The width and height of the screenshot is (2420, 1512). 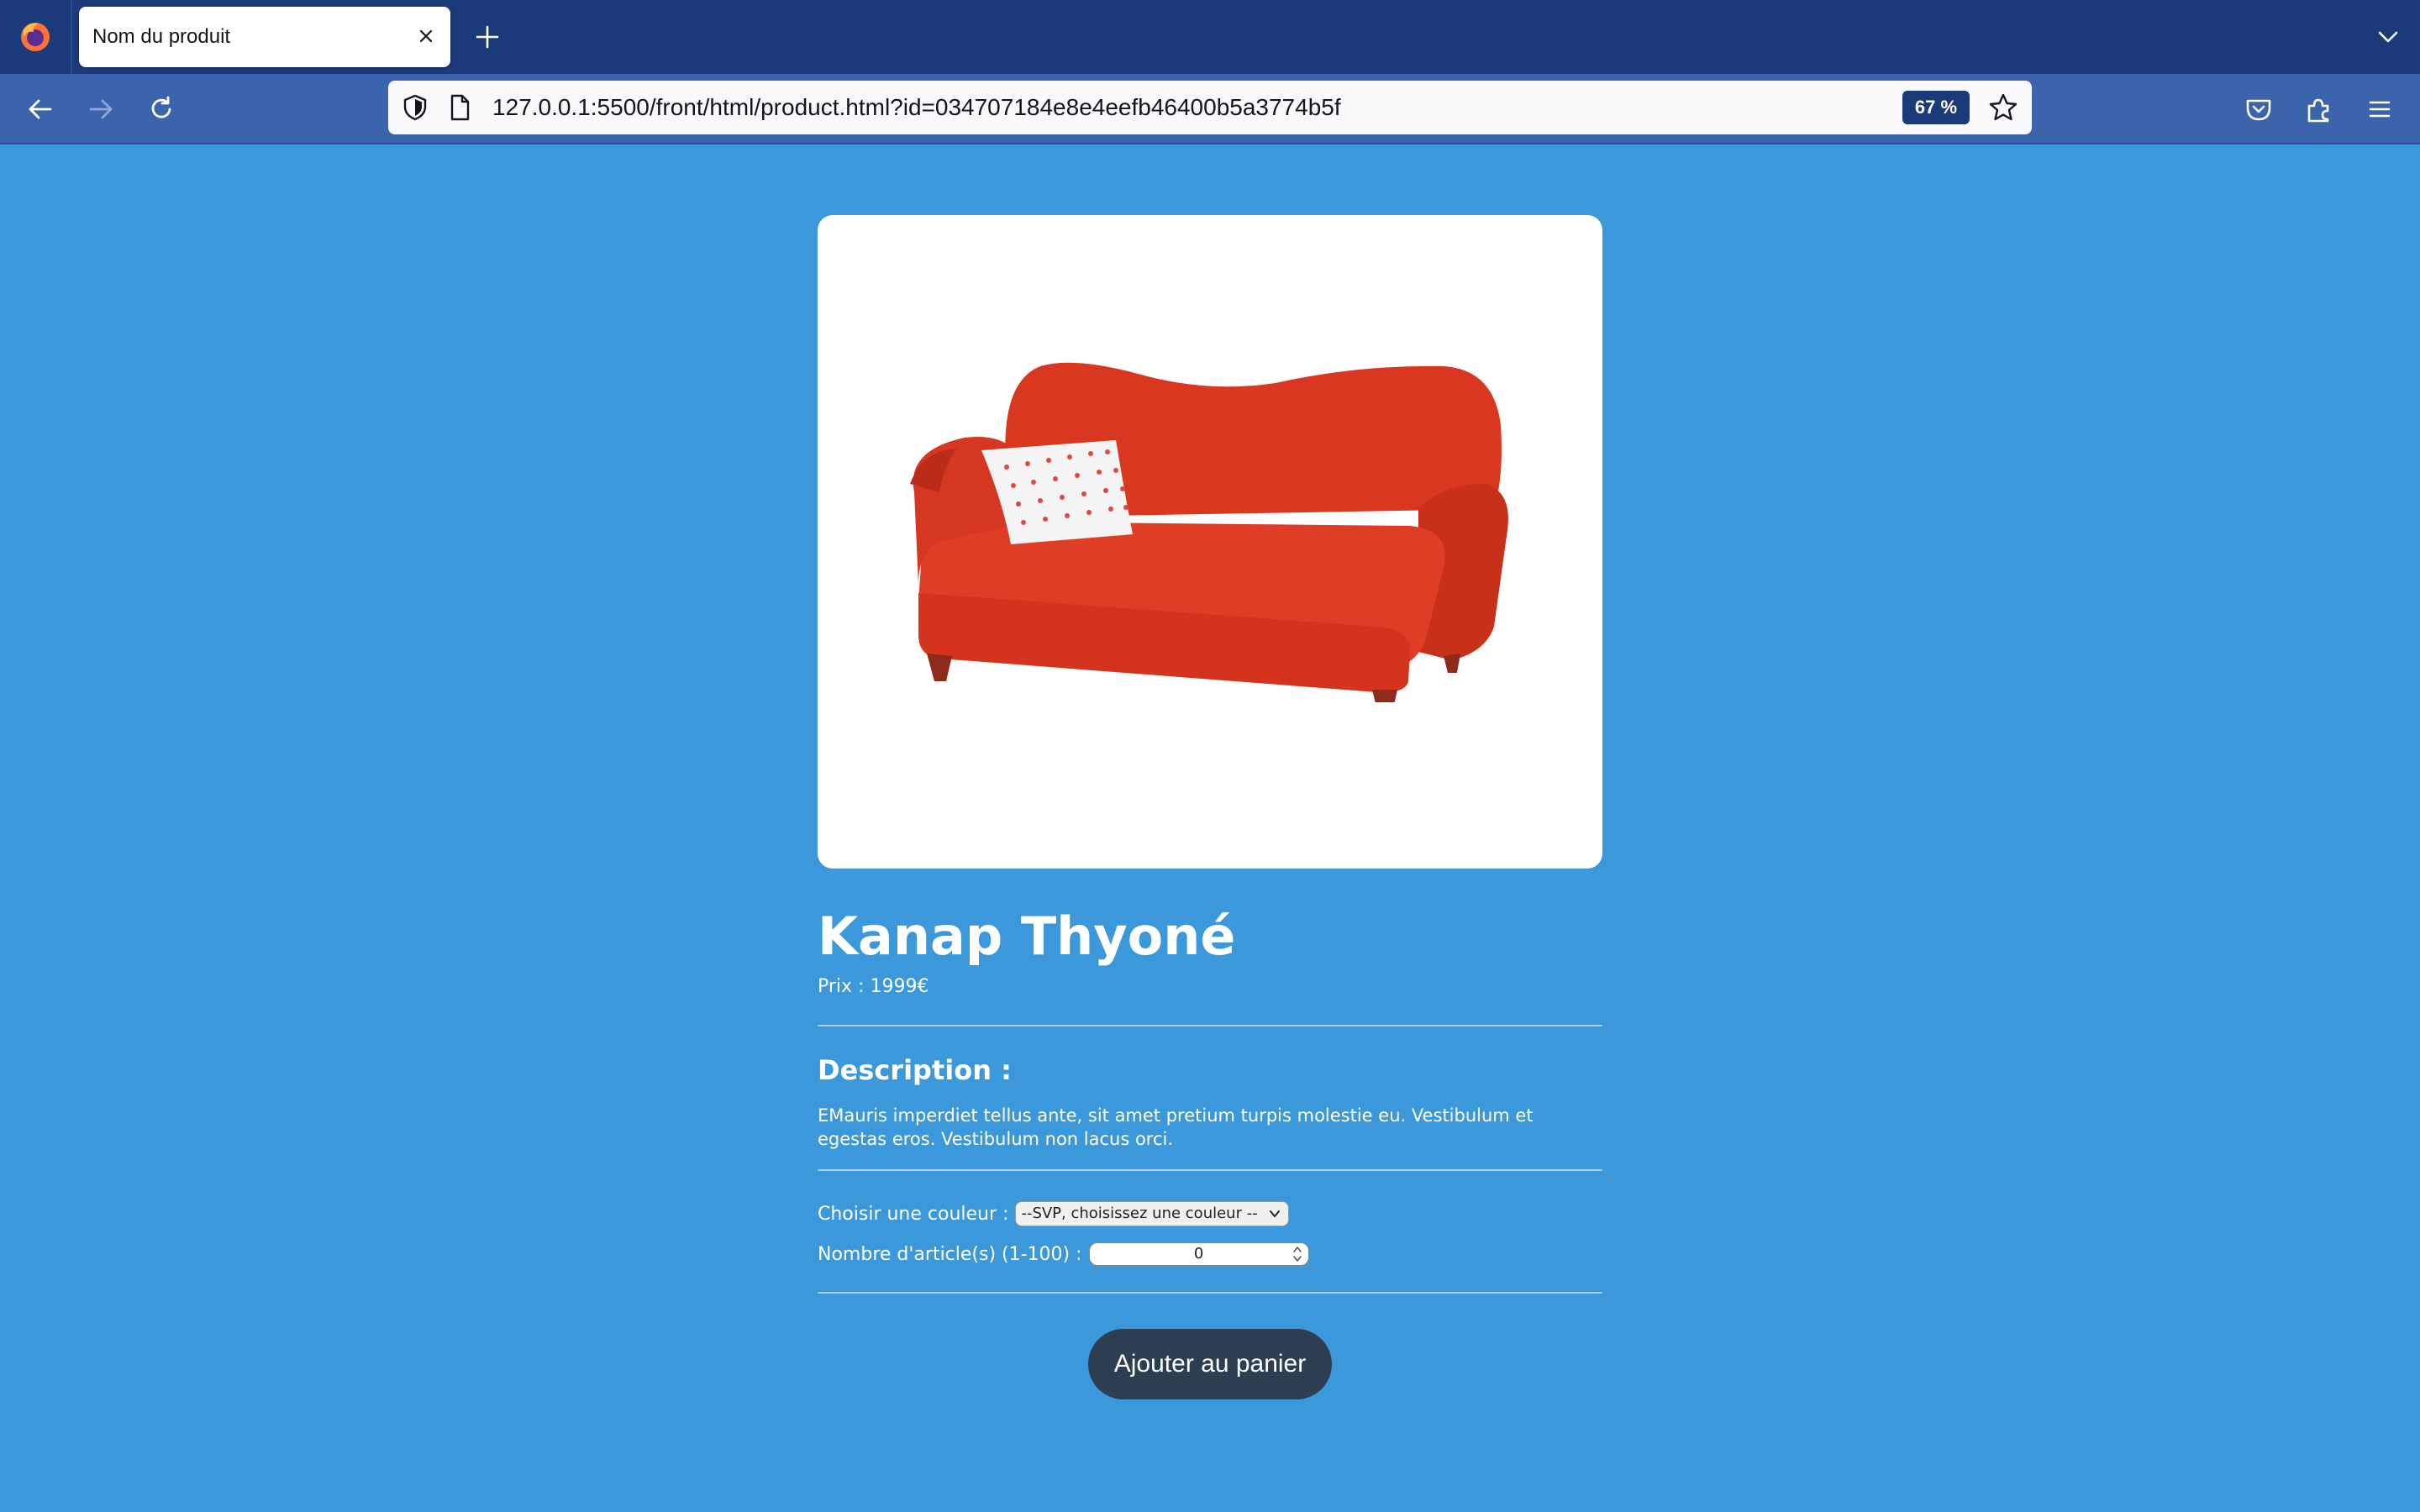 What do you see at coordinates (1210, 37) in the screenshot?
I see `tab-bar: Nom du produit` at bounding box center [1210, 37].